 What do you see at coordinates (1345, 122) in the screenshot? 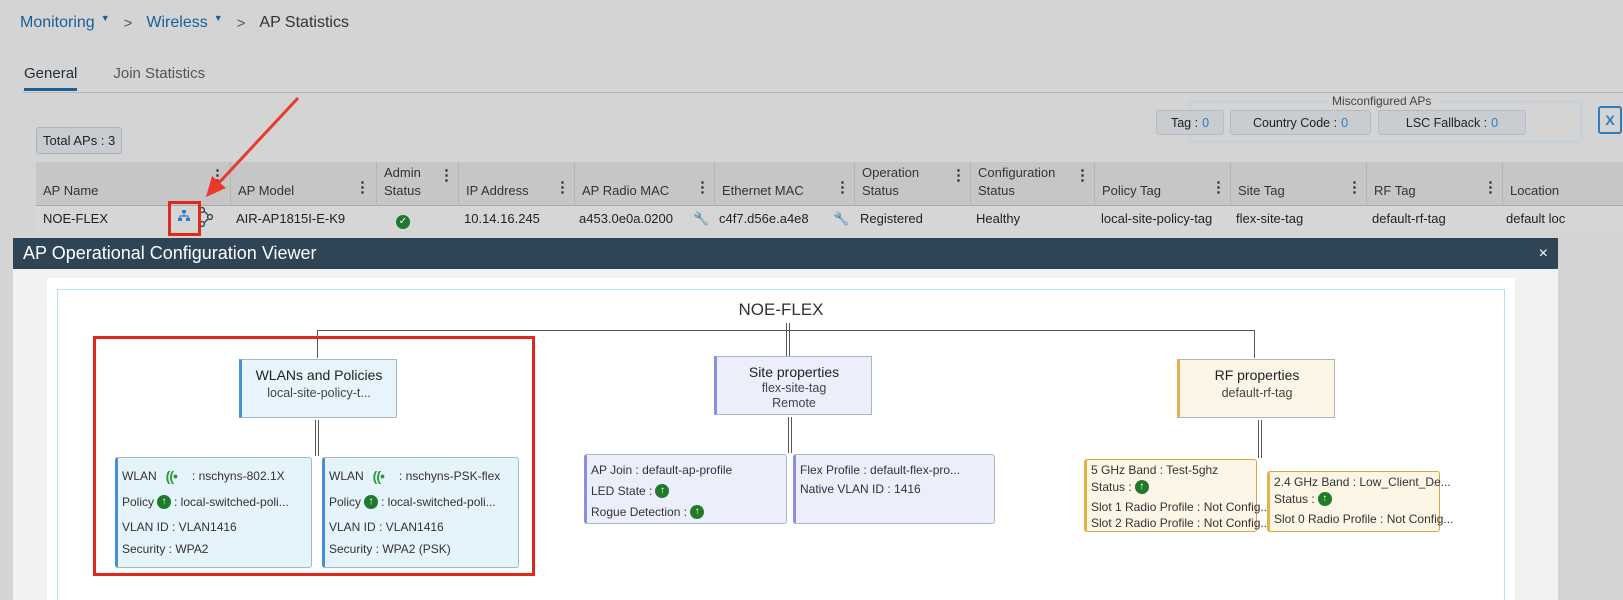
I see `misconfigured-country-value: 0` at bounding box center [1345, 122].